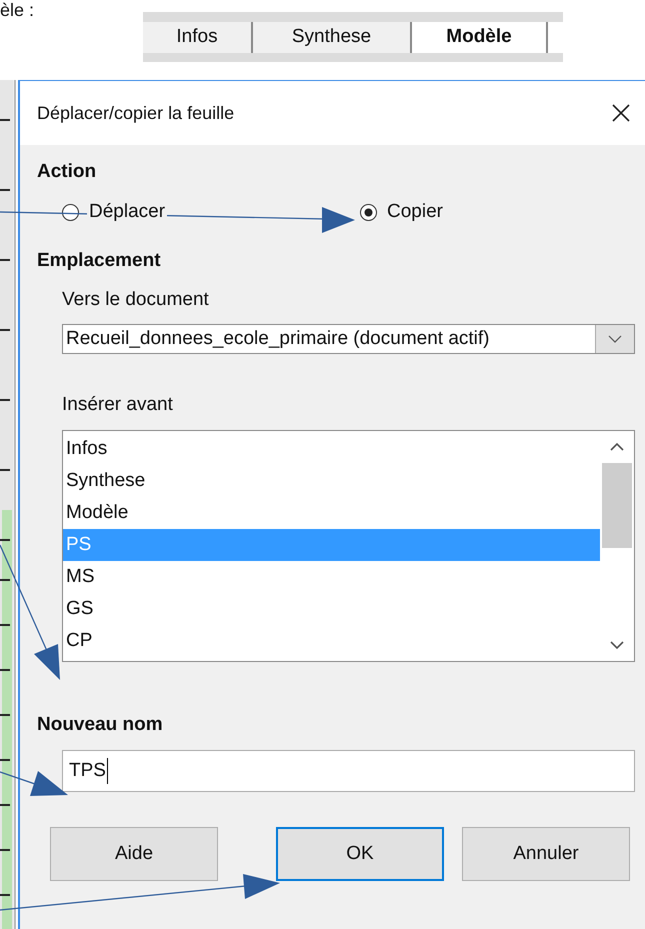 This screenshot has width=645, height=929. Describe the element at coordinates (332, 37) in the screenshot. I see `sheet-tab: Synthese` at that location.